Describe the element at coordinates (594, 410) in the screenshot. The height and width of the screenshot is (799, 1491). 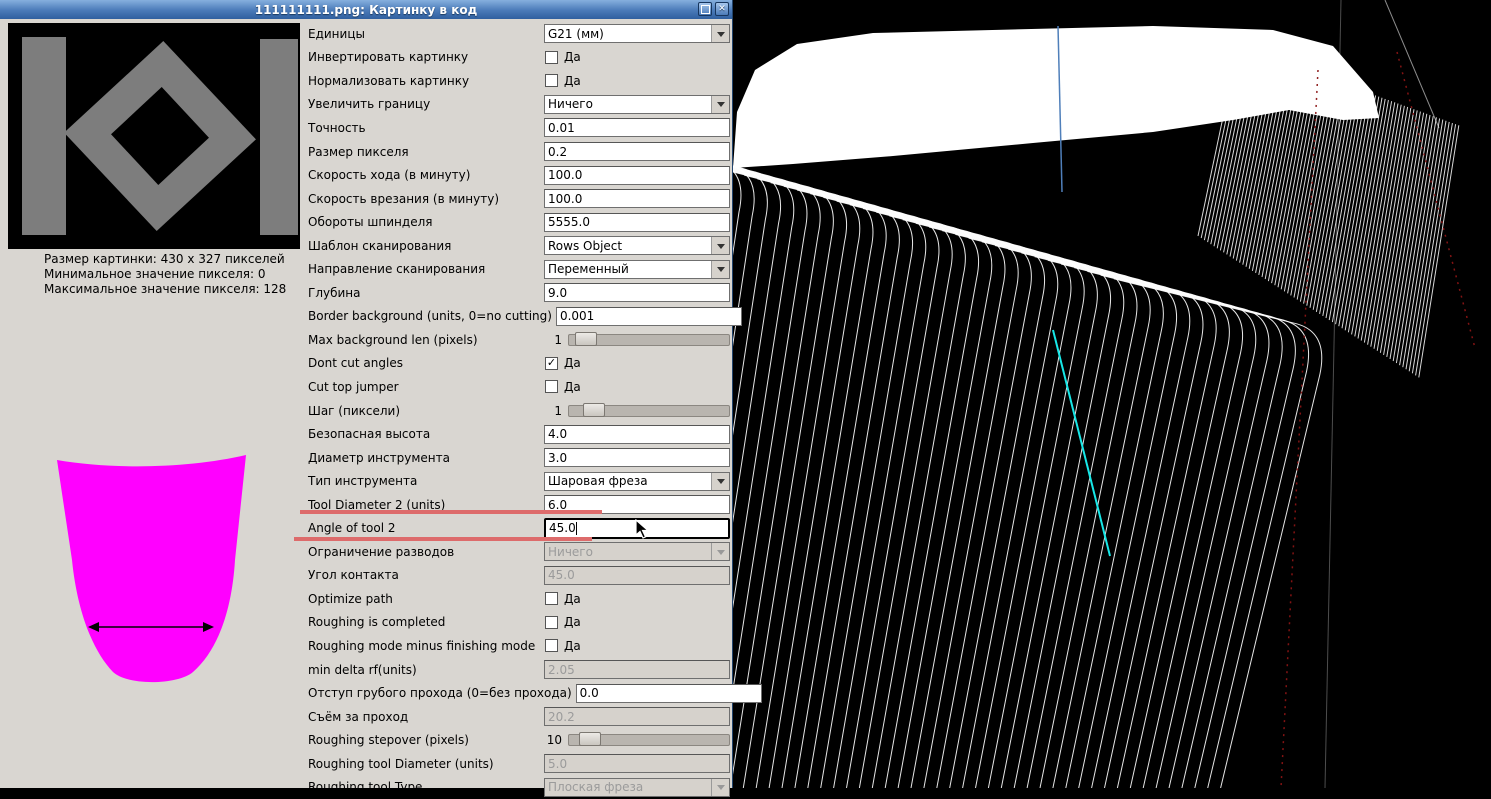
I see `step-pixels-slider-handle` at that location.